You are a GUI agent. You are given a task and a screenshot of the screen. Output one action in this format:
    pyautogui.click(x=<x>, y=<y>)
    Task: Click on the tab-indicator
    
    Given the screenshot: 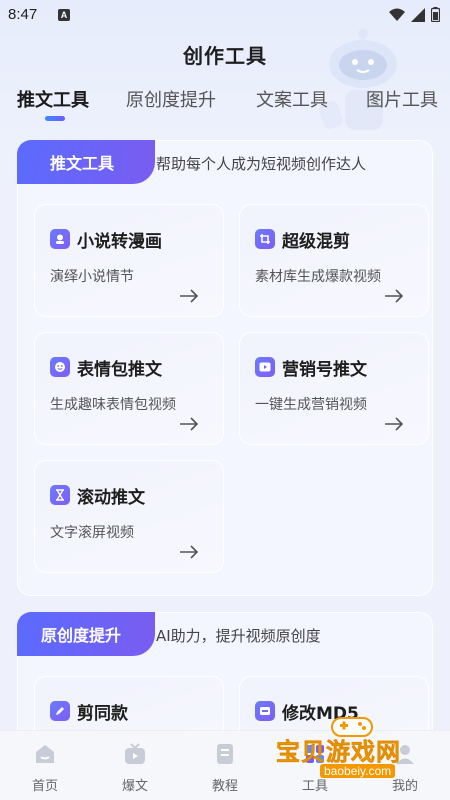 What is the action you would take?
    pyautogui.click(x=55, y=118)
    